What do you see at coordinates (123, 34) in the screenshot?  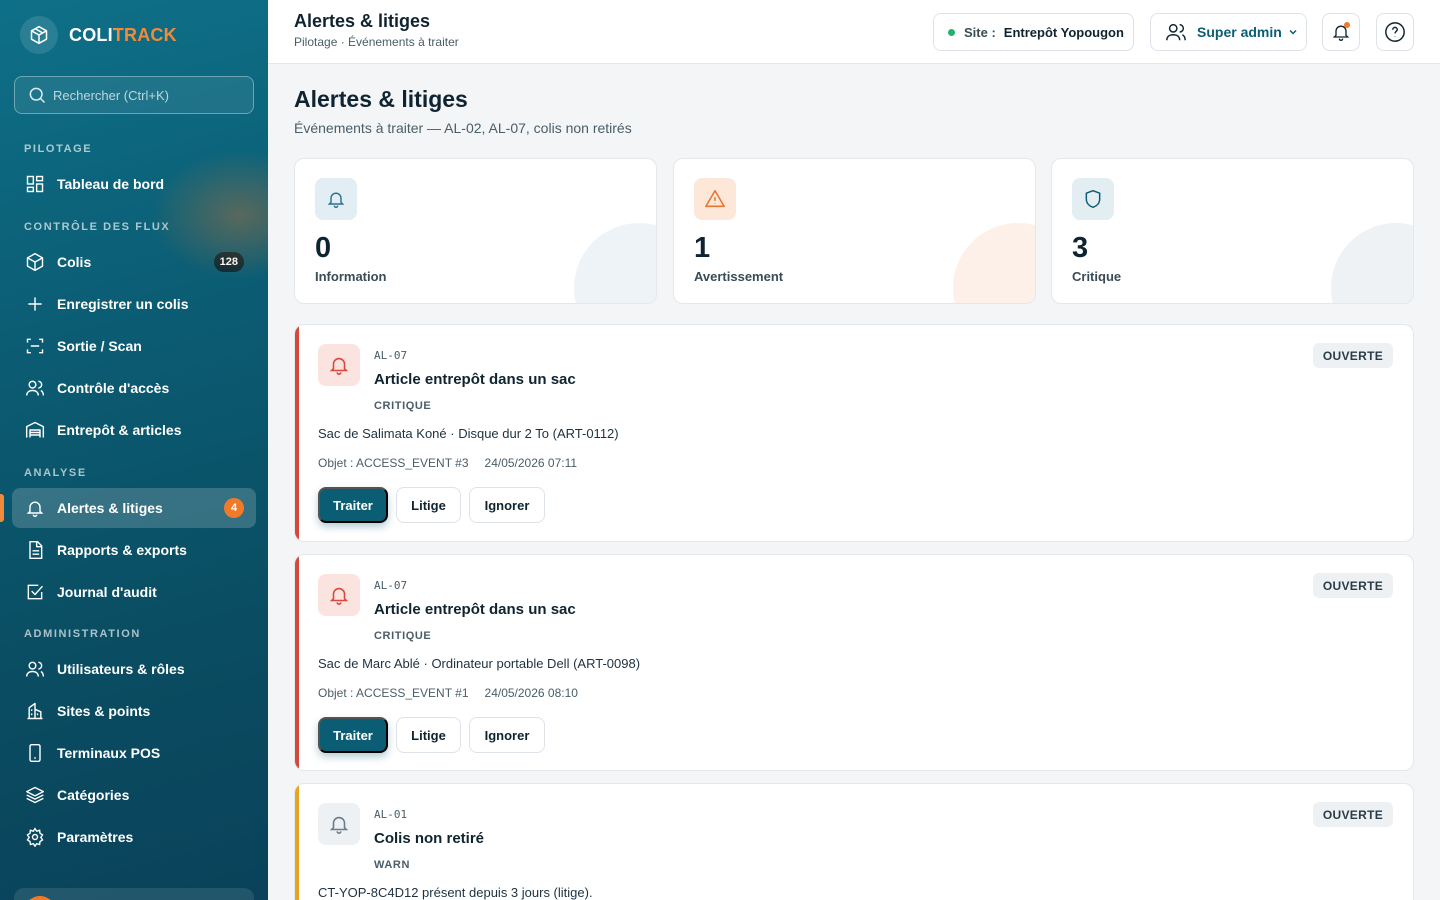 I see `brand-name: COLITRACK` at bounding box center [123, 34].